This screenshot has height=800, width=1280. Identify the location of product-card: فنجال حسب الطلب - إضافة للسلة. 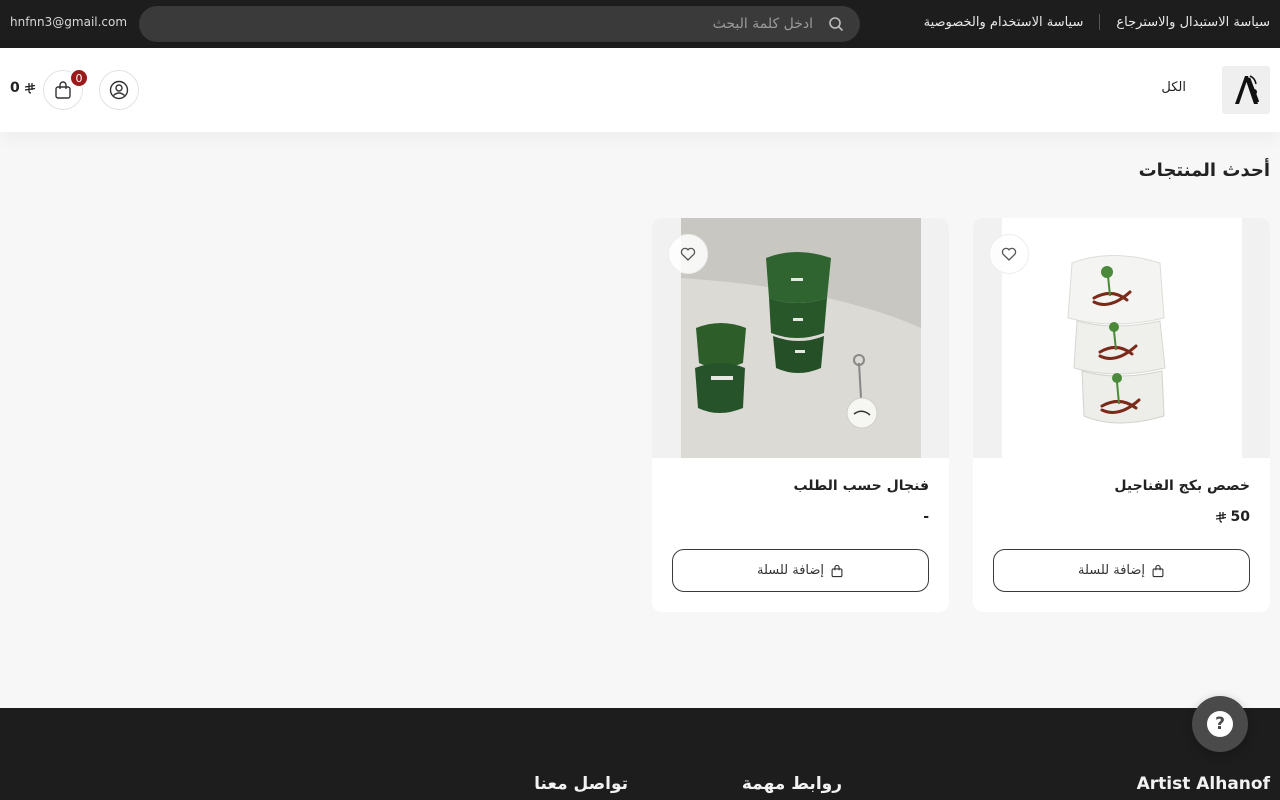
(800, 415).